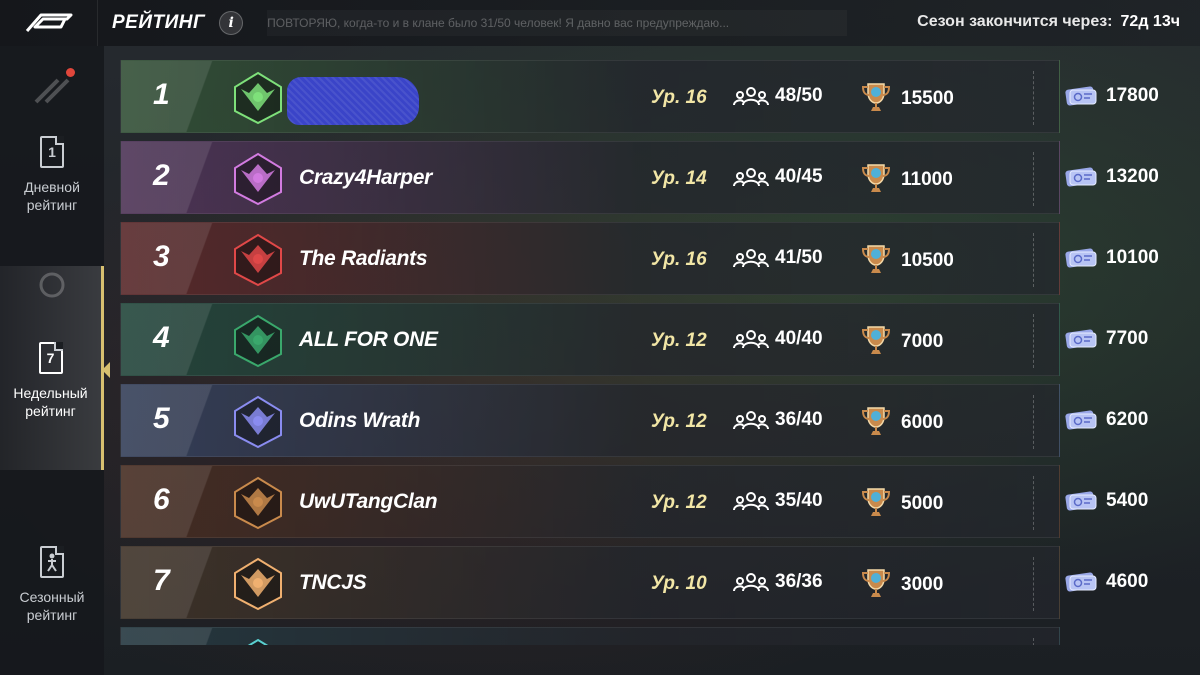 The height and width of the screenshot is (675, 1200). What do you see at coordinates (922, 503) in the screenshot?
I see `trophies-count: 5000` at bounding box center [922, 503].